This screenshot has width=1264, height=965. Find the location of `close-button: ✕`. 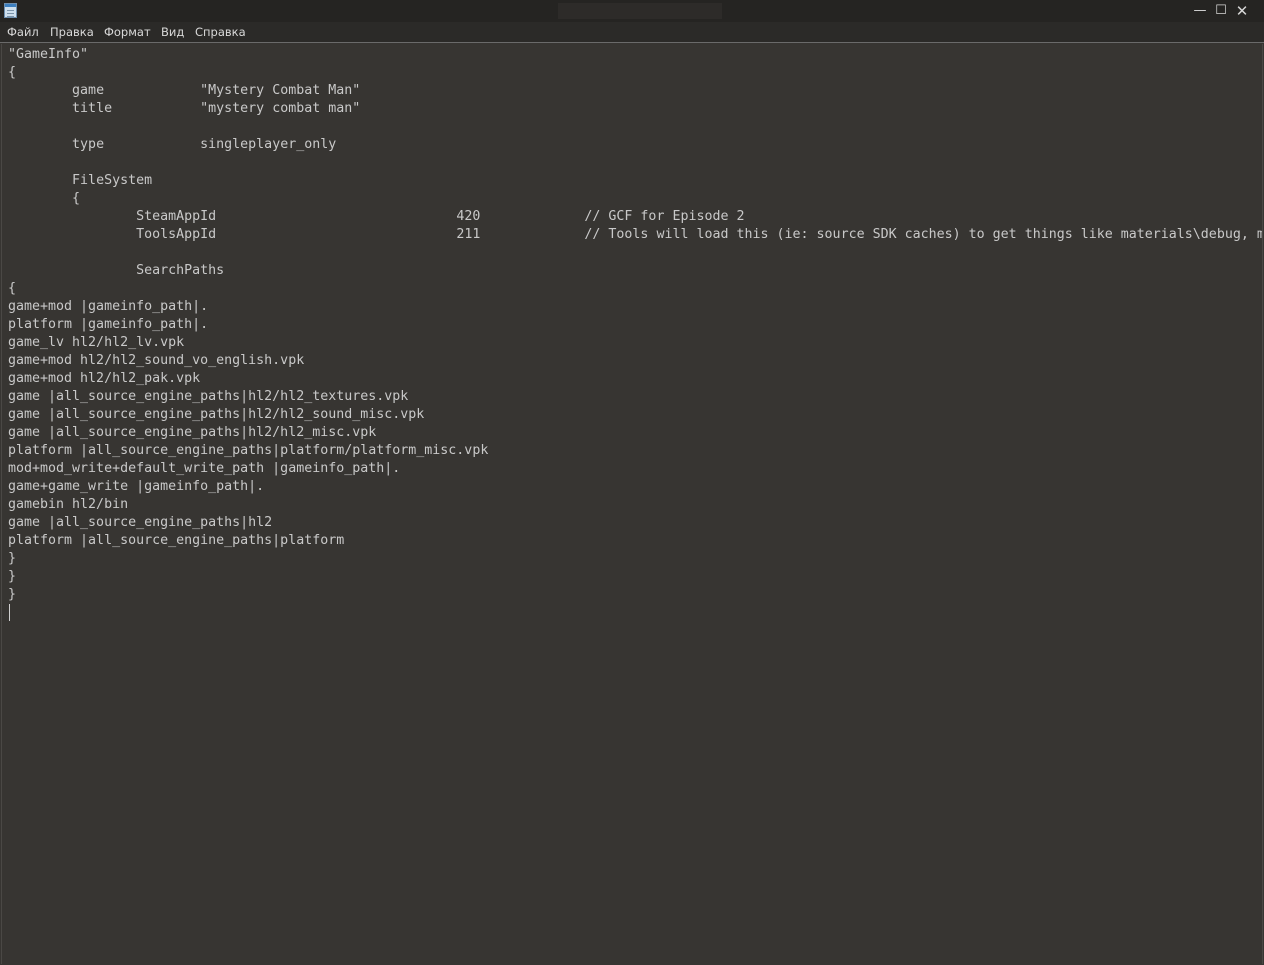

close-button: ✕ is located at coordinates (1242, 11).